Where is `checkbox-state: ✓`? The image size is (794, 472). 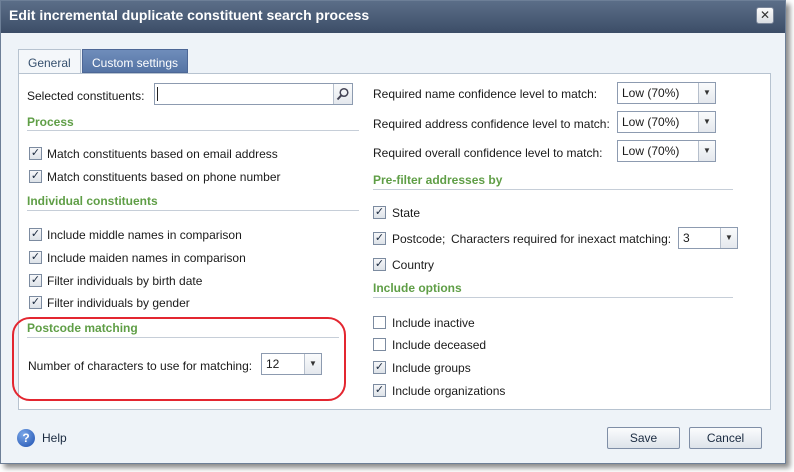
checkbox-state: ✓ is located at coordinates (379, 212).